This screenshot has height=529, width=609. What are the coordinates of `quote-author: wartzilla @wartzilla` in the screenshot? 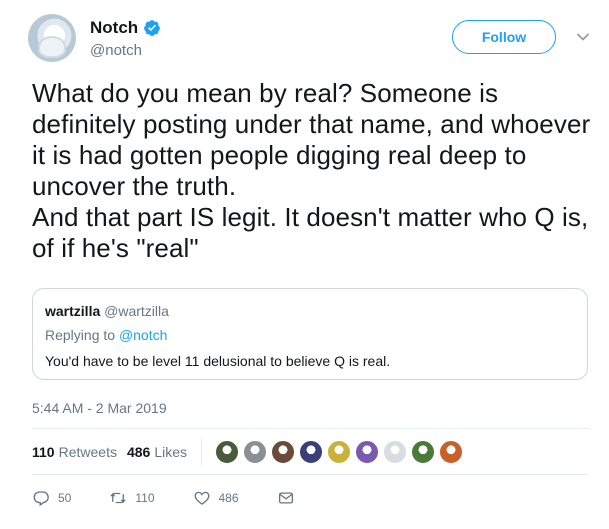 It's located at (107, 311).